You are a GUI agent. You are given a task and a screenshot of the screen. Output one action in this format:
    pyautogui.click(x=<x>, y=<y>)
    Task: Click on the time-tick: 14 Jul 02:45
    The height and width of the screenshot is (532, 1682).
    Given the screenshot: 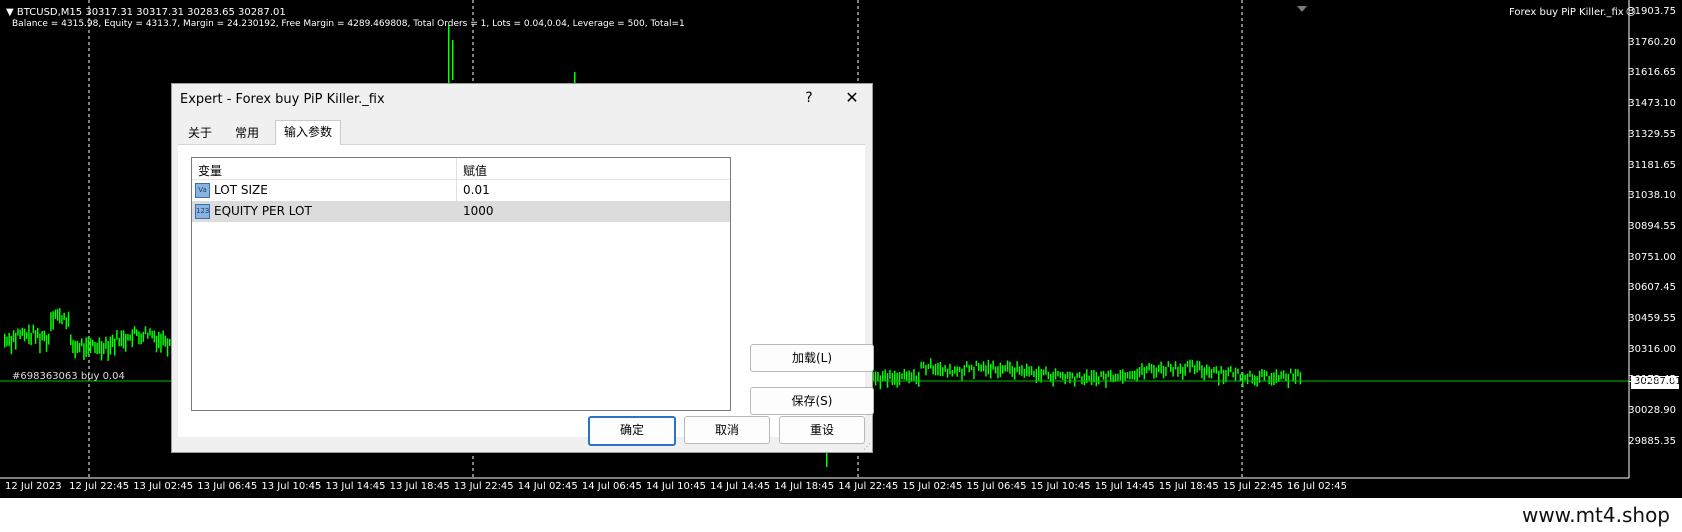 What is the action you would take?
    pyautogui.click(x=547, y=486)
    